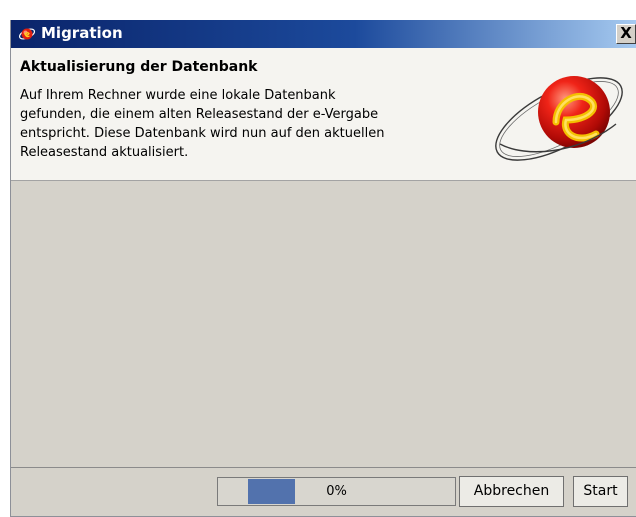 This screenshot has width=636, height=517. What do you see at coordinates (511, 491) in the screenshot?
I see `cancel-button: Abbrechen` at bounding box center [511, 491].